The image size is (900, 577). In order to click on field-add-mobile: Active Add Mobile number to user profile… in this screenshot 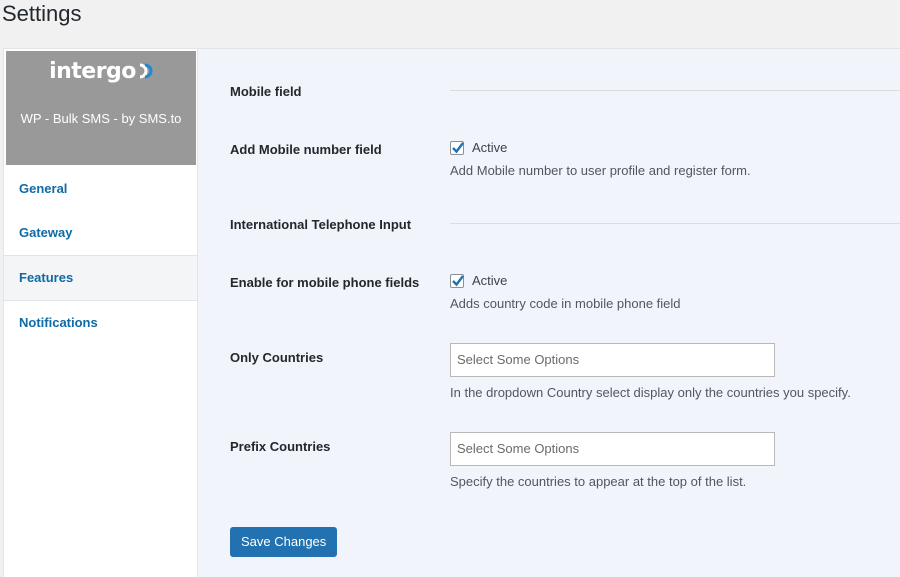, I will do `click(675, 158)`.